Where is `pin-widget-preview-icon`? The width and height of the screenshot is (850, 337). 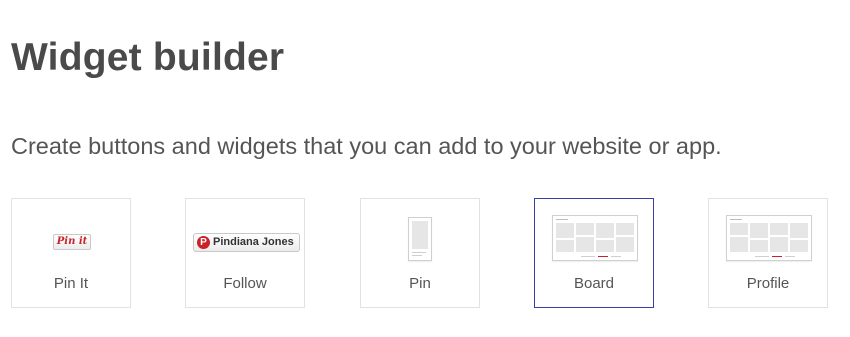
pin-widget-preview-icon is located at coordinates (420, 239).